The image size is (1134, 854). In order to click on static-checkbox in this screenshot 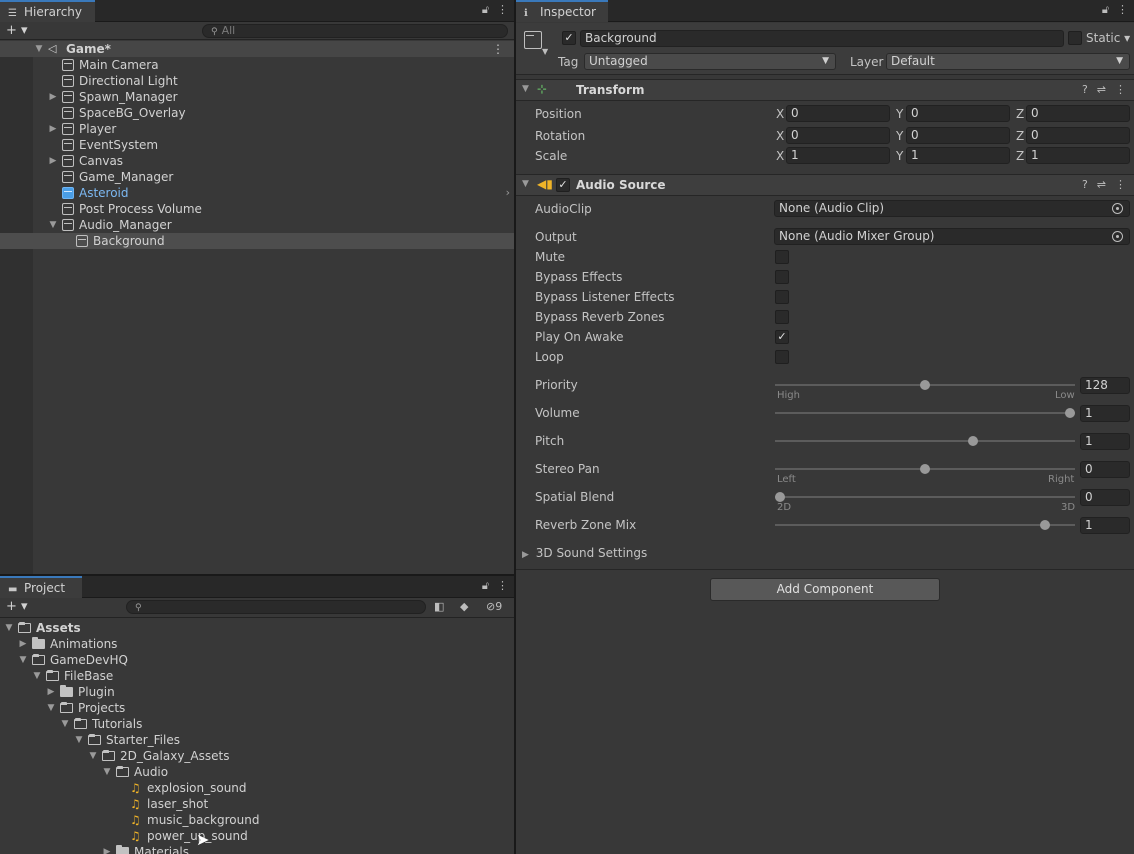, I will do `click(1075, 38)`.